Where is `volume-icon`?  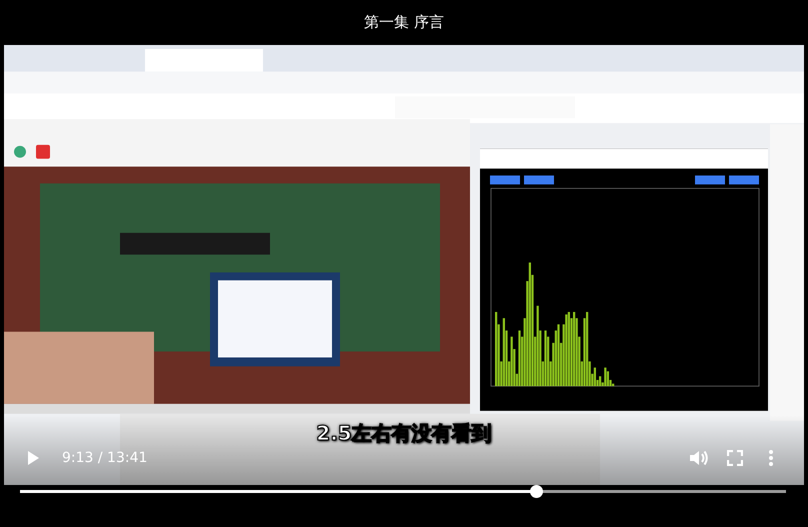
volume-icon is located at coordinates (699, 458).